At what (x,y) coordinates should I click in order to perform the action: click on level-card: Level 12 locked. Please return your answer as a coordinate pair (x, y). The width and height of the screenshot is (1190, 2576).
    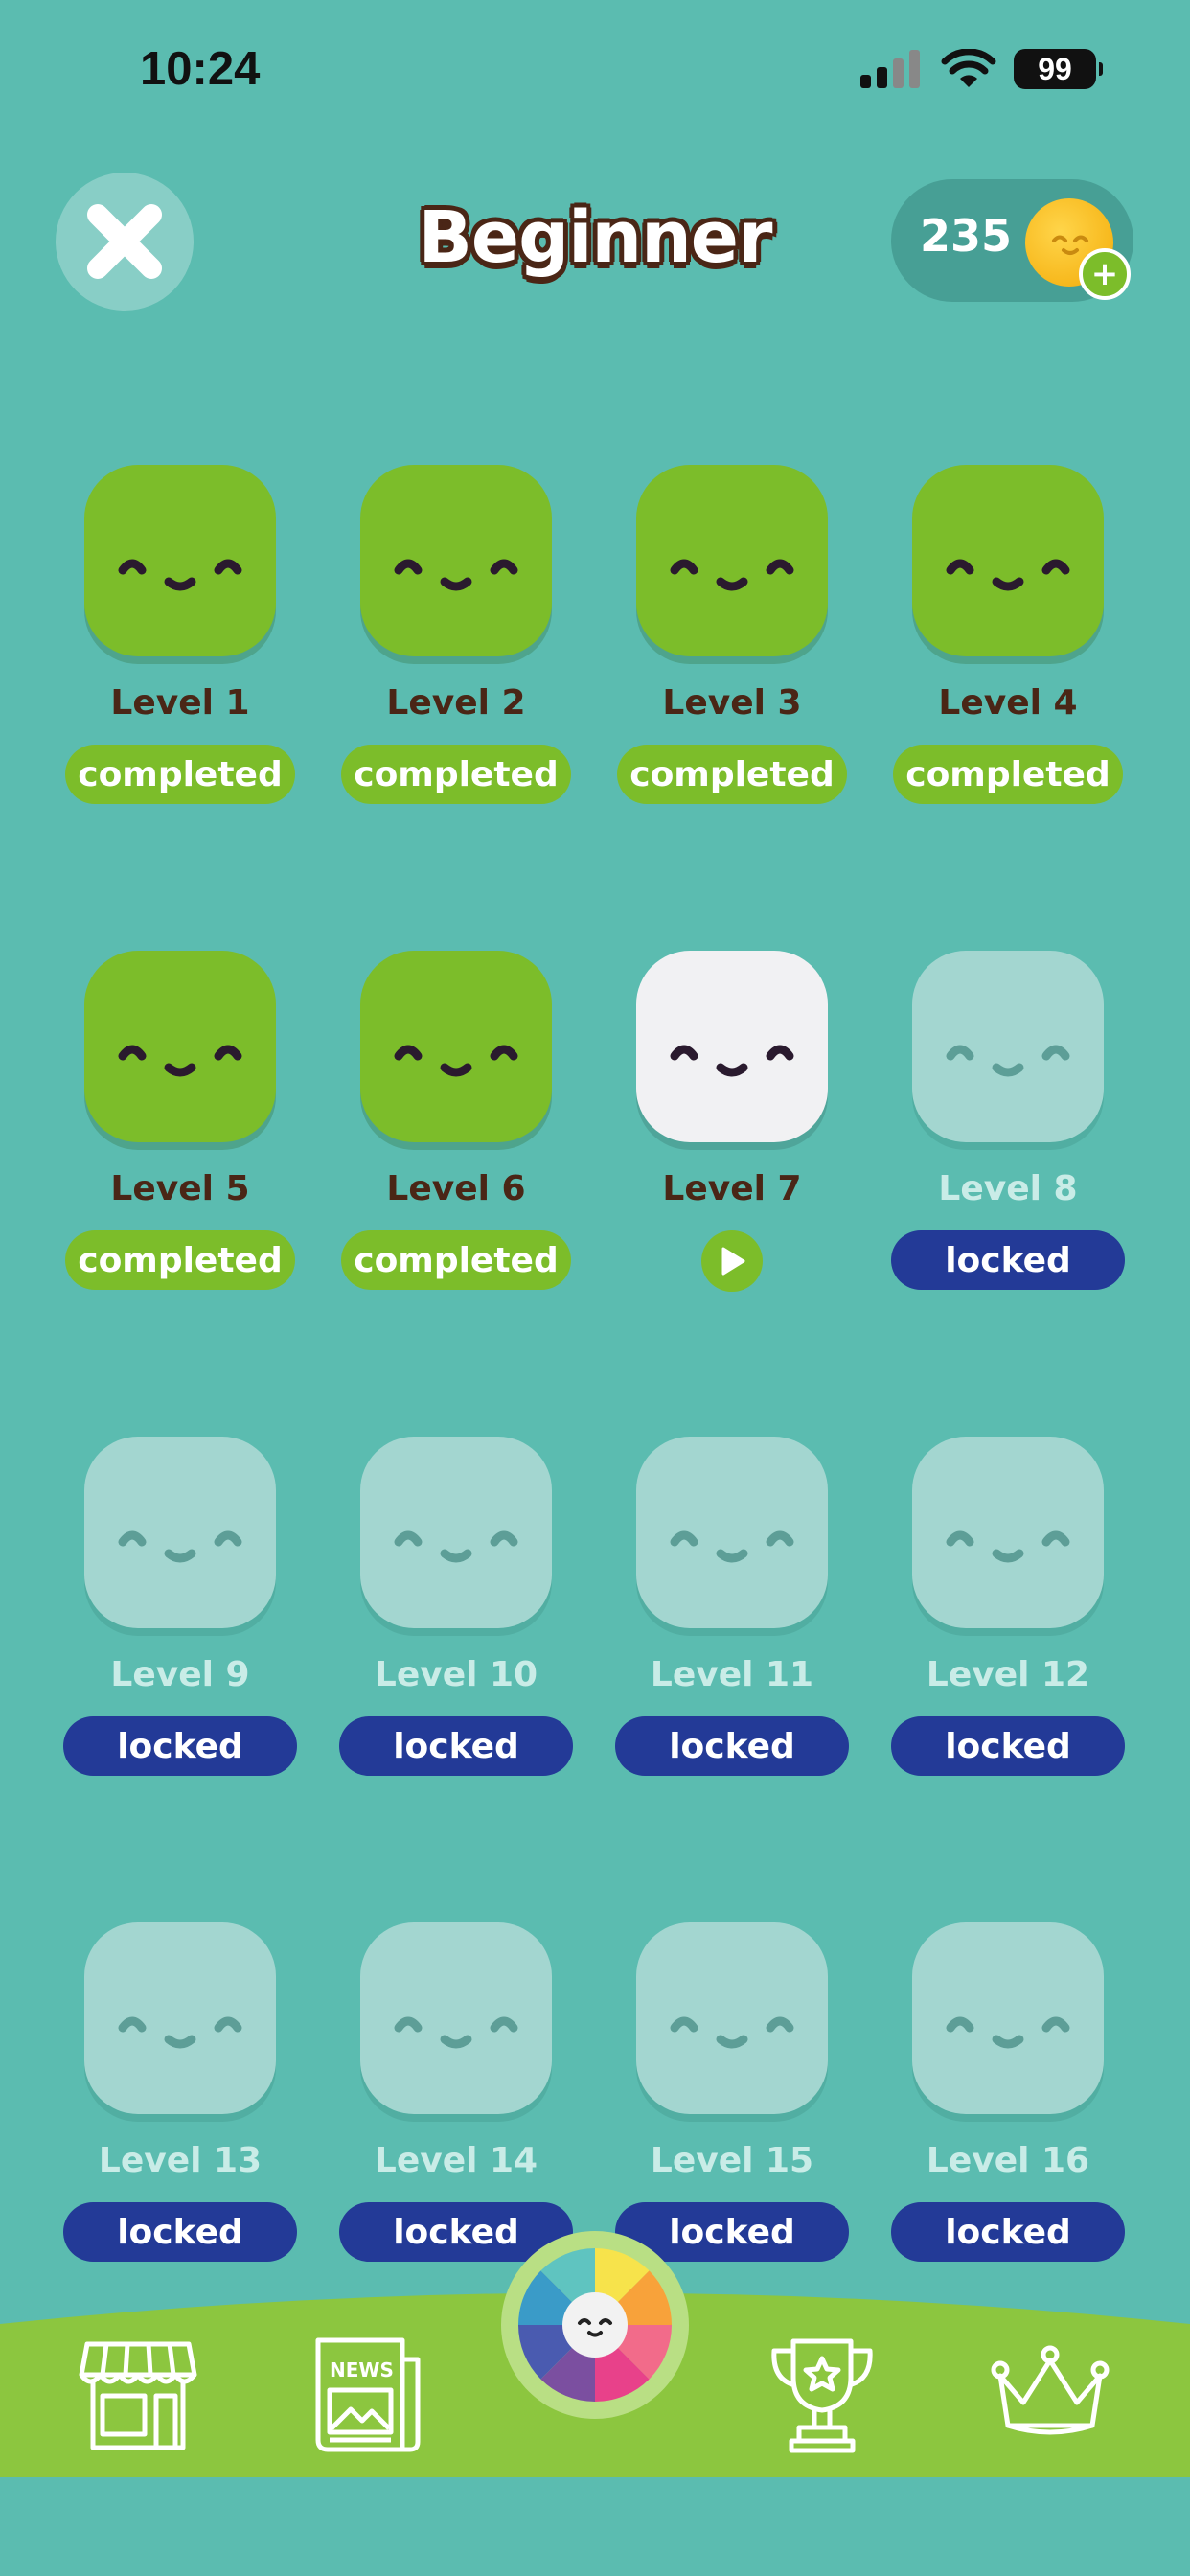
    Looking at the image, I should click on (1023, 1679).